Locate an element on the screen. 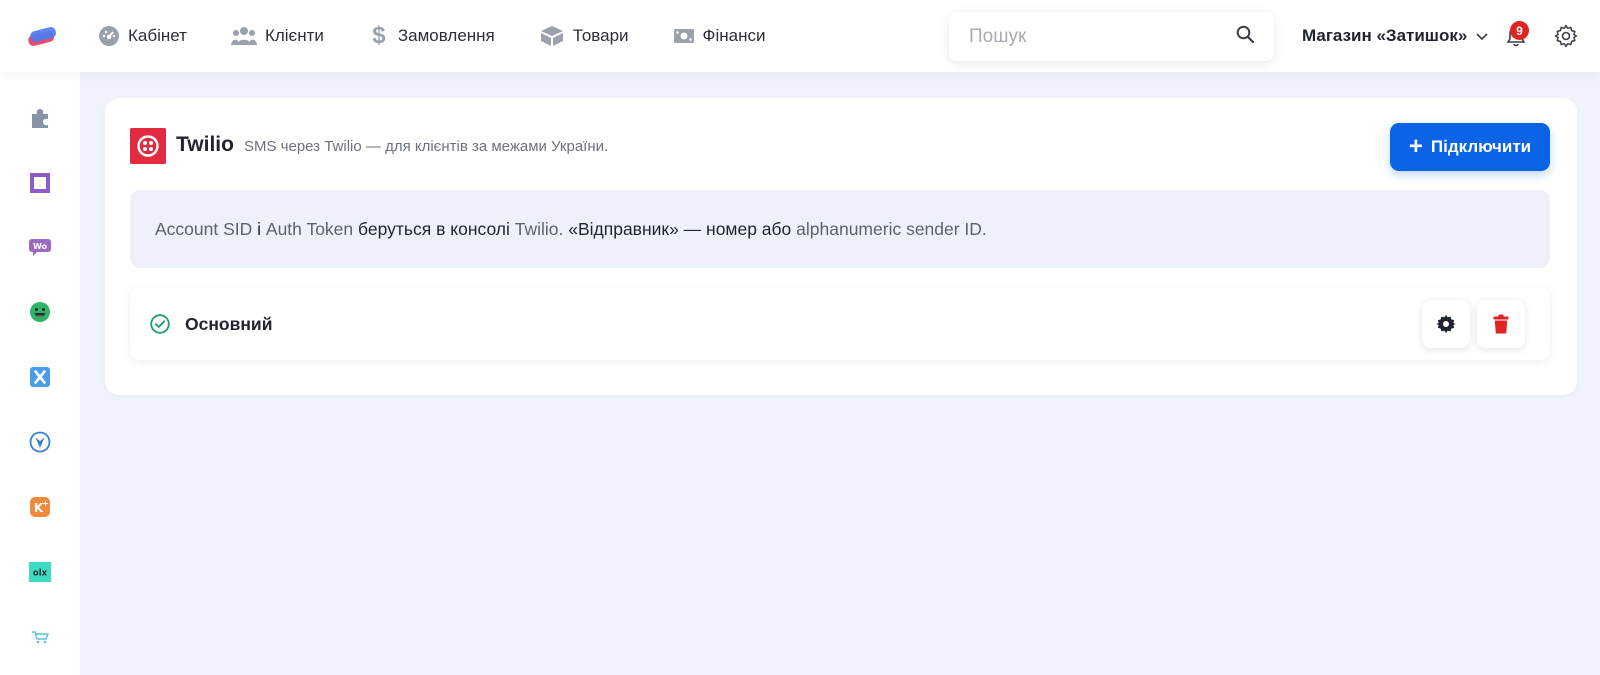 Image resolution: width=1600 pixels, height=675 pixels. account-settings-button is located at coordinates (1446, 324).